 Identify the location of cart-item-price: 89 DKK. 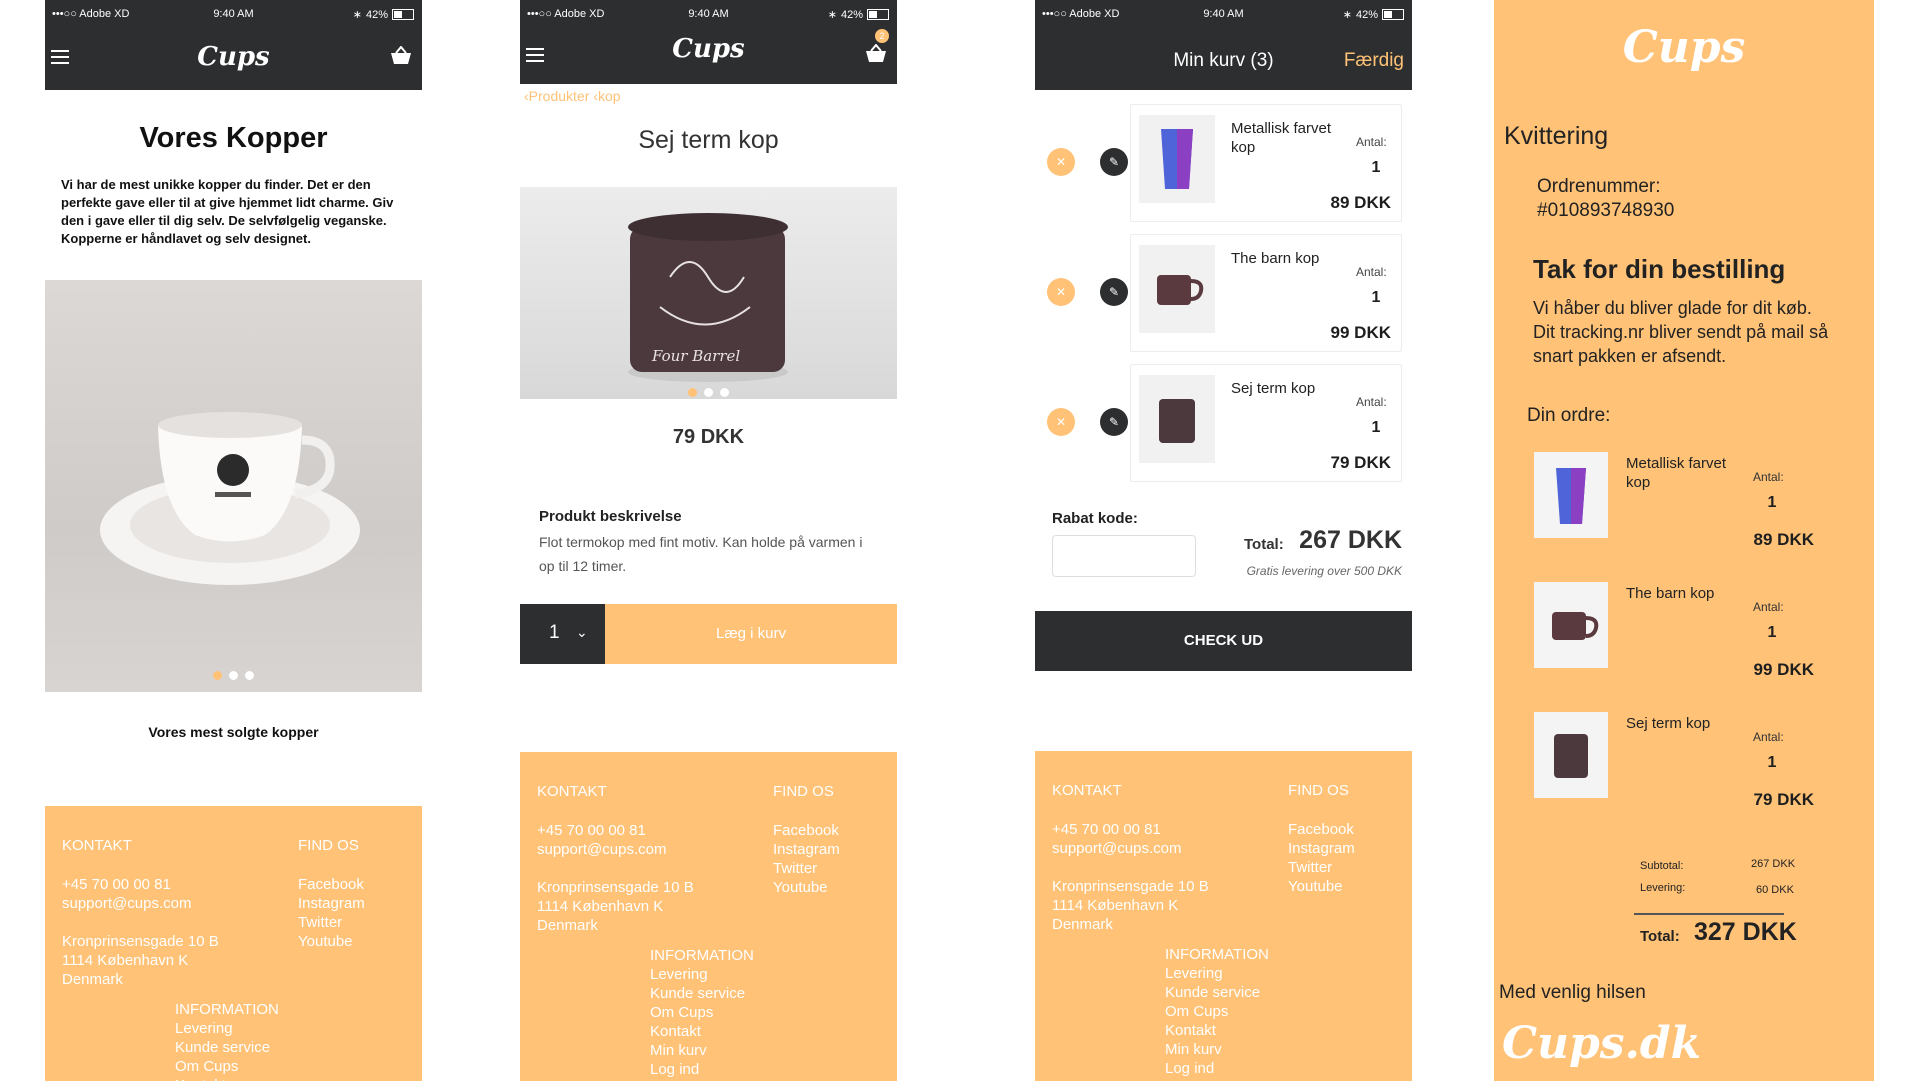
(1360, 202).